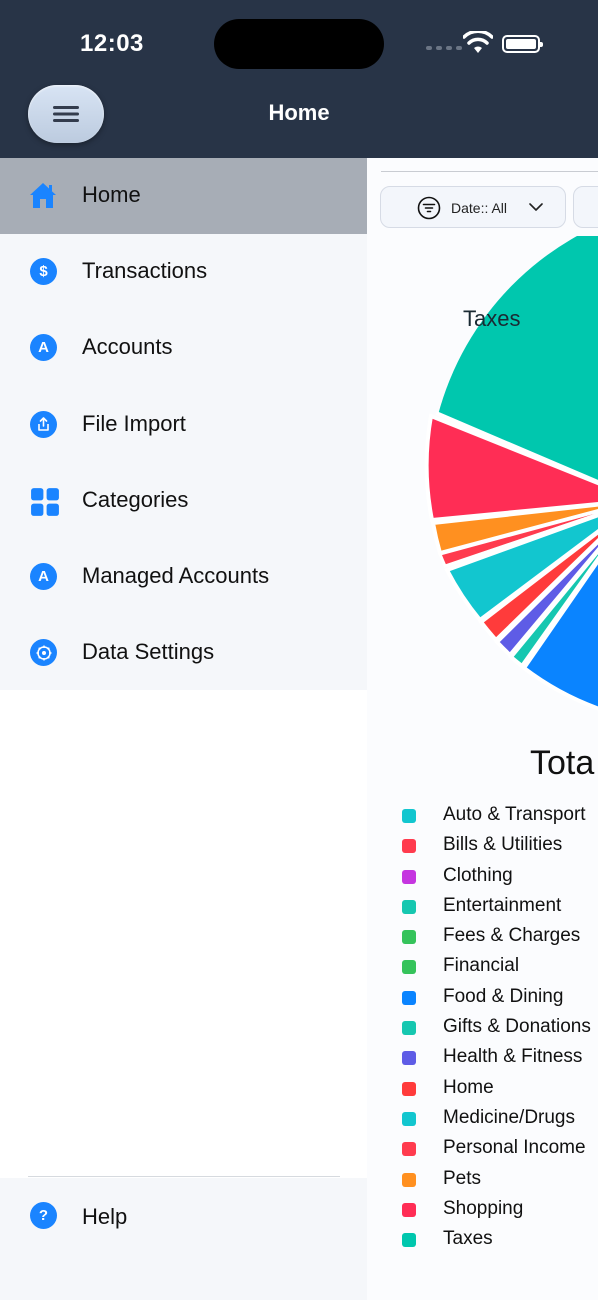  I want to click on legend-label: Personal Income, so click(514, 1148).